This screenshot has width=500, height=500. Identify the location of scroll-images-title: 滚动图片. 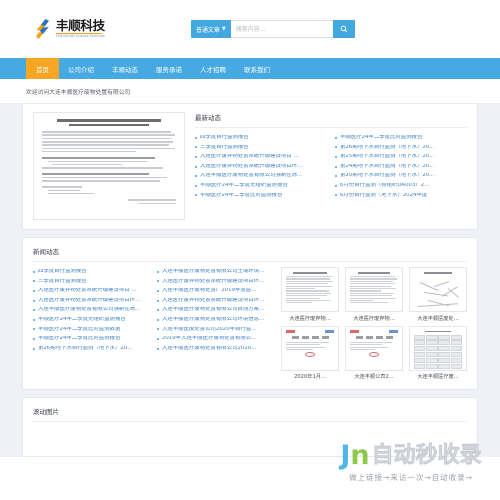
(250, 414).